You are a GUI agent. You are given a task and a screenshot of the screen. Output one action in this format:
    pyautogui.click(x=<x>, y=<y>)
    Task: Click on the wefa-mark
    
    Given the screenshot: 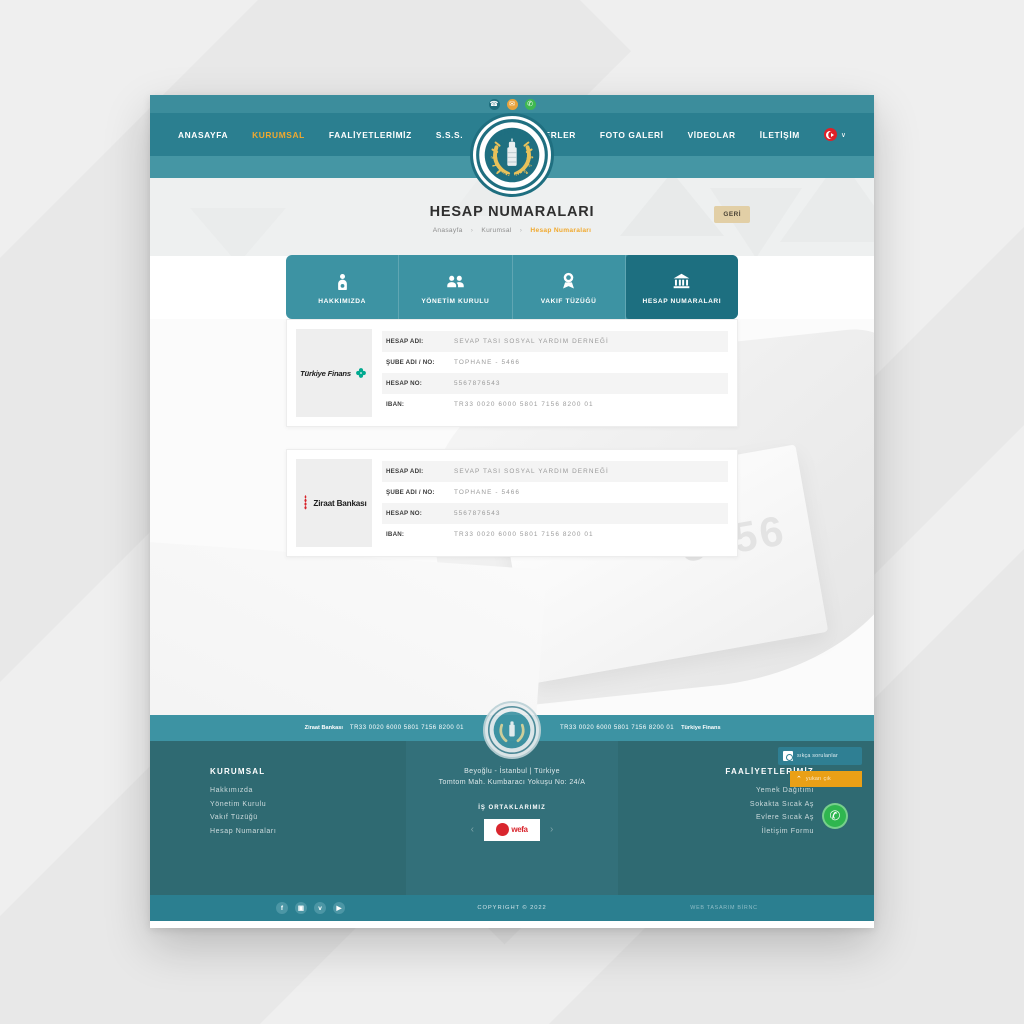 What is the action you would take?
    pyautogui.click(x=503, y=830)
    